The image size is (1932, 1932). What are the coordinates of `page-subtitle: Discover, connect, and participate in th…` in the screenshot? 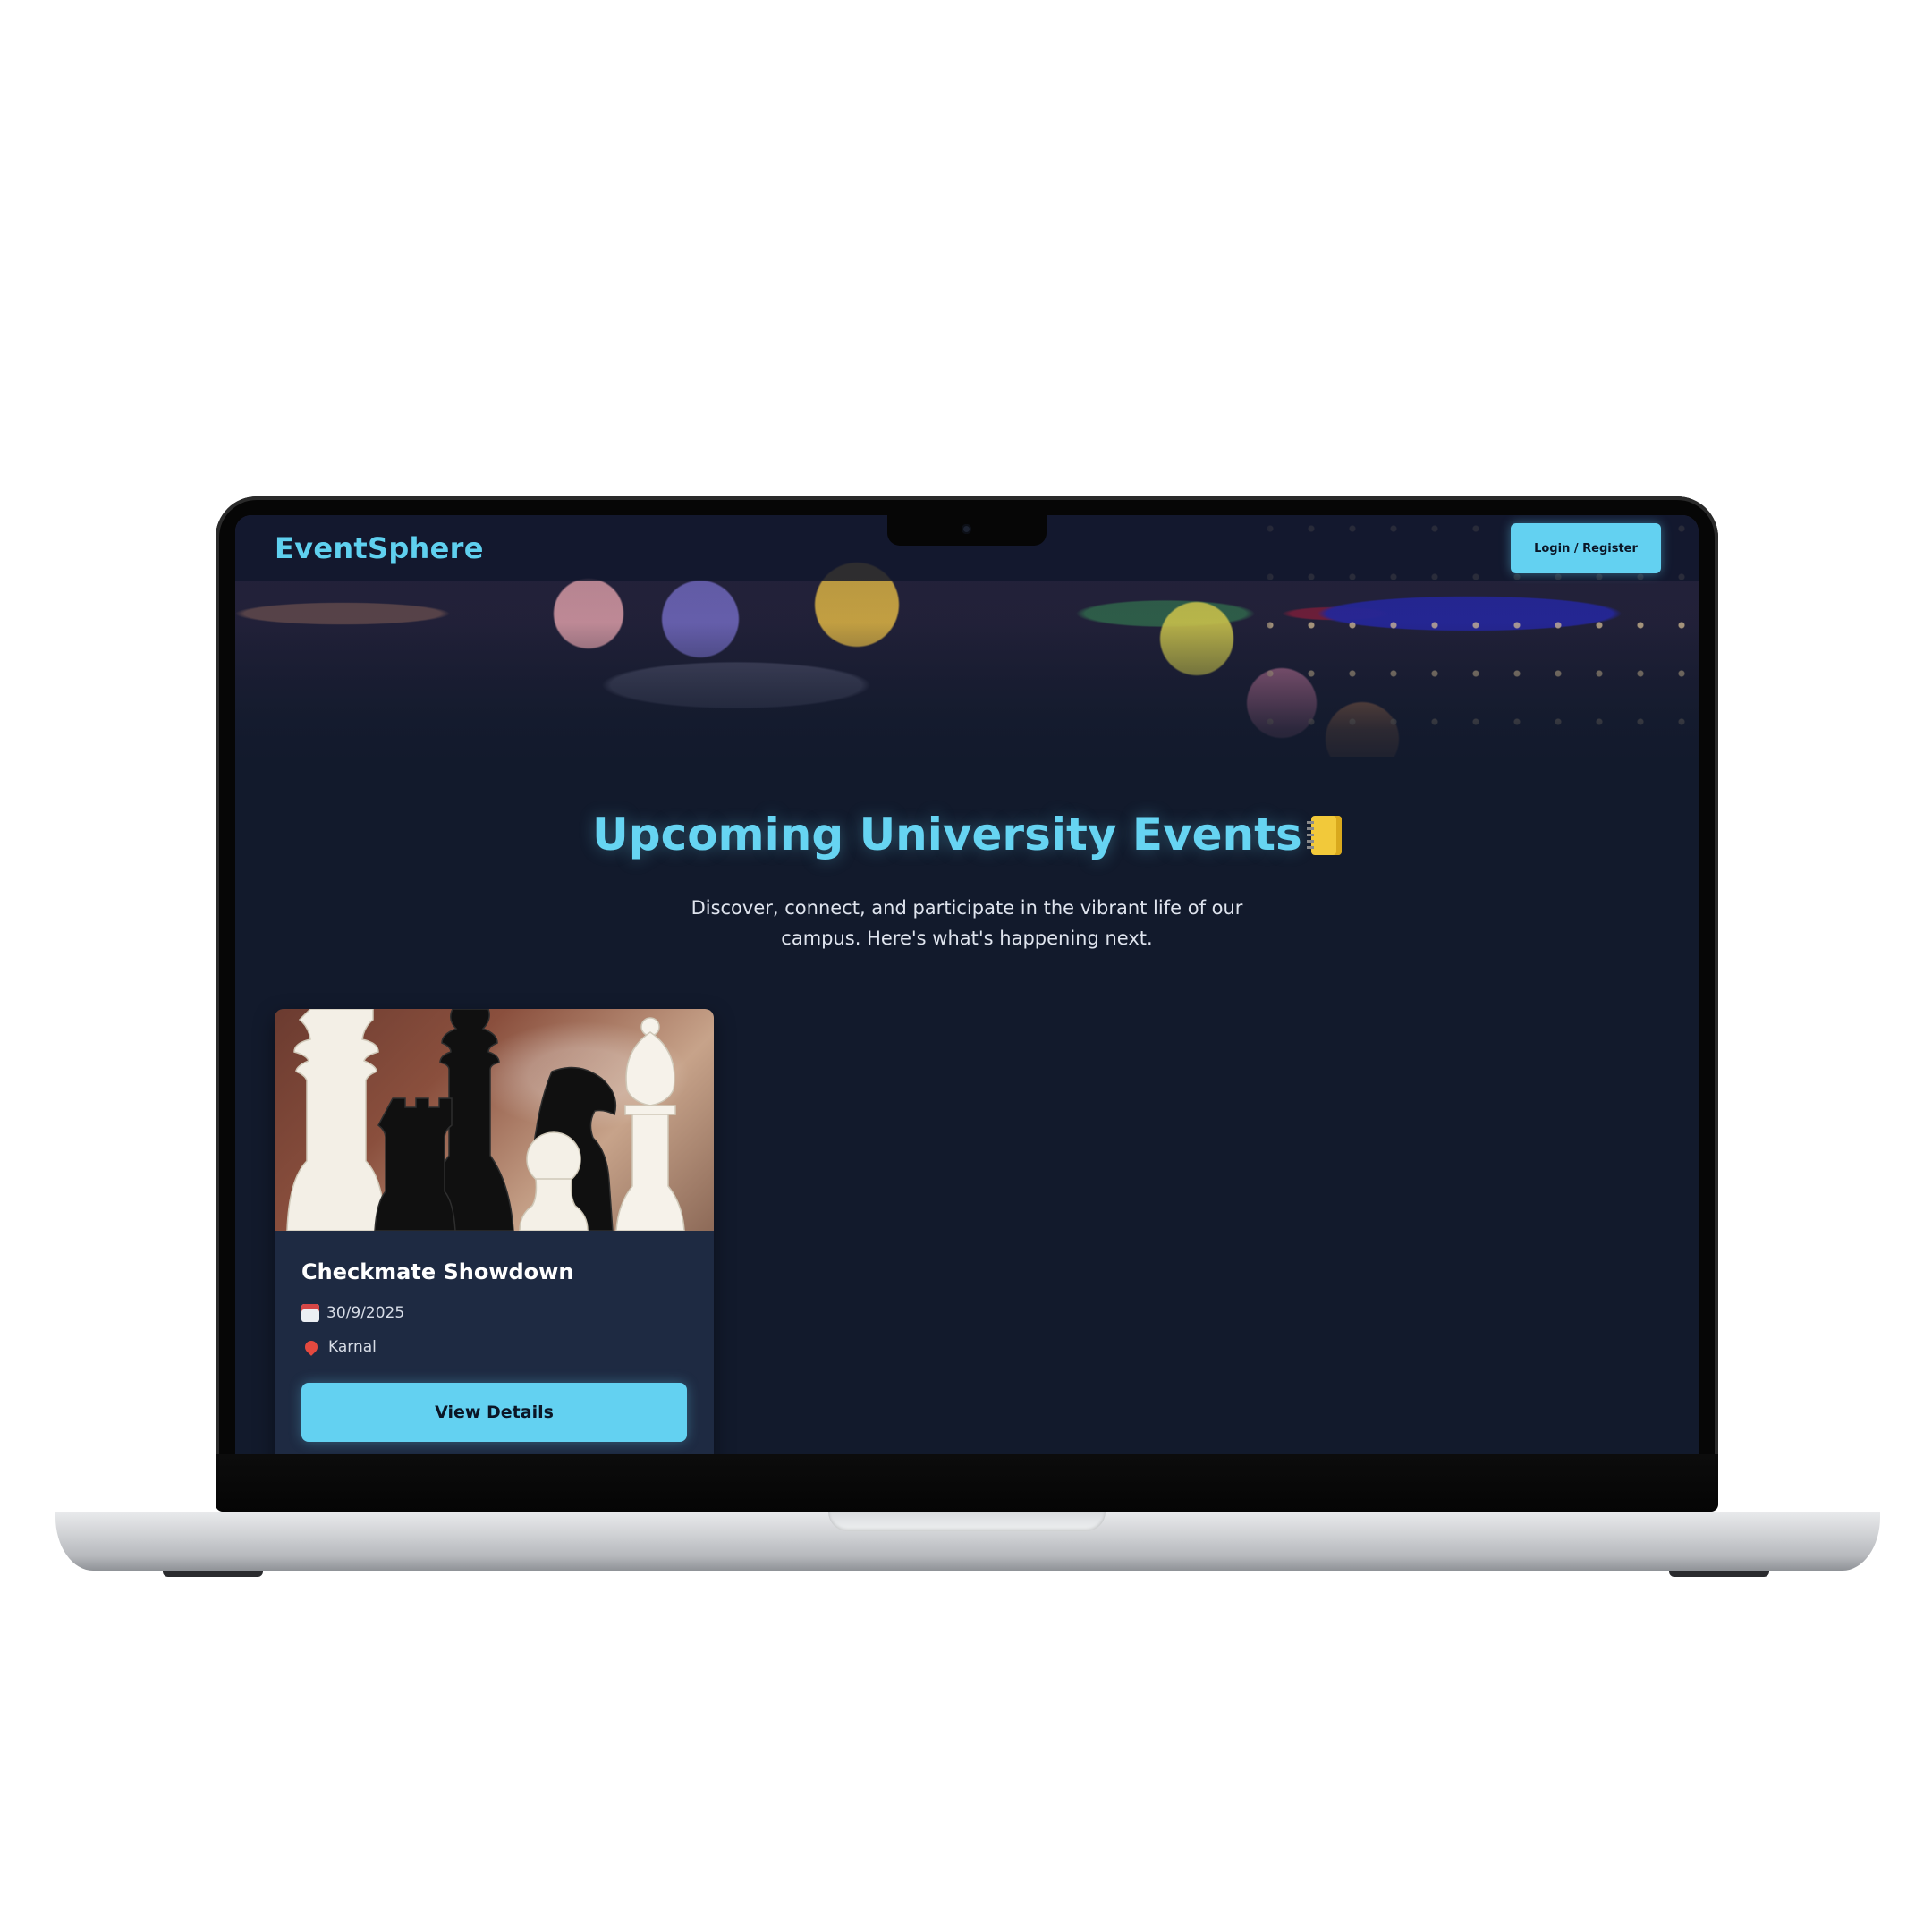 It's located at (967, 923).